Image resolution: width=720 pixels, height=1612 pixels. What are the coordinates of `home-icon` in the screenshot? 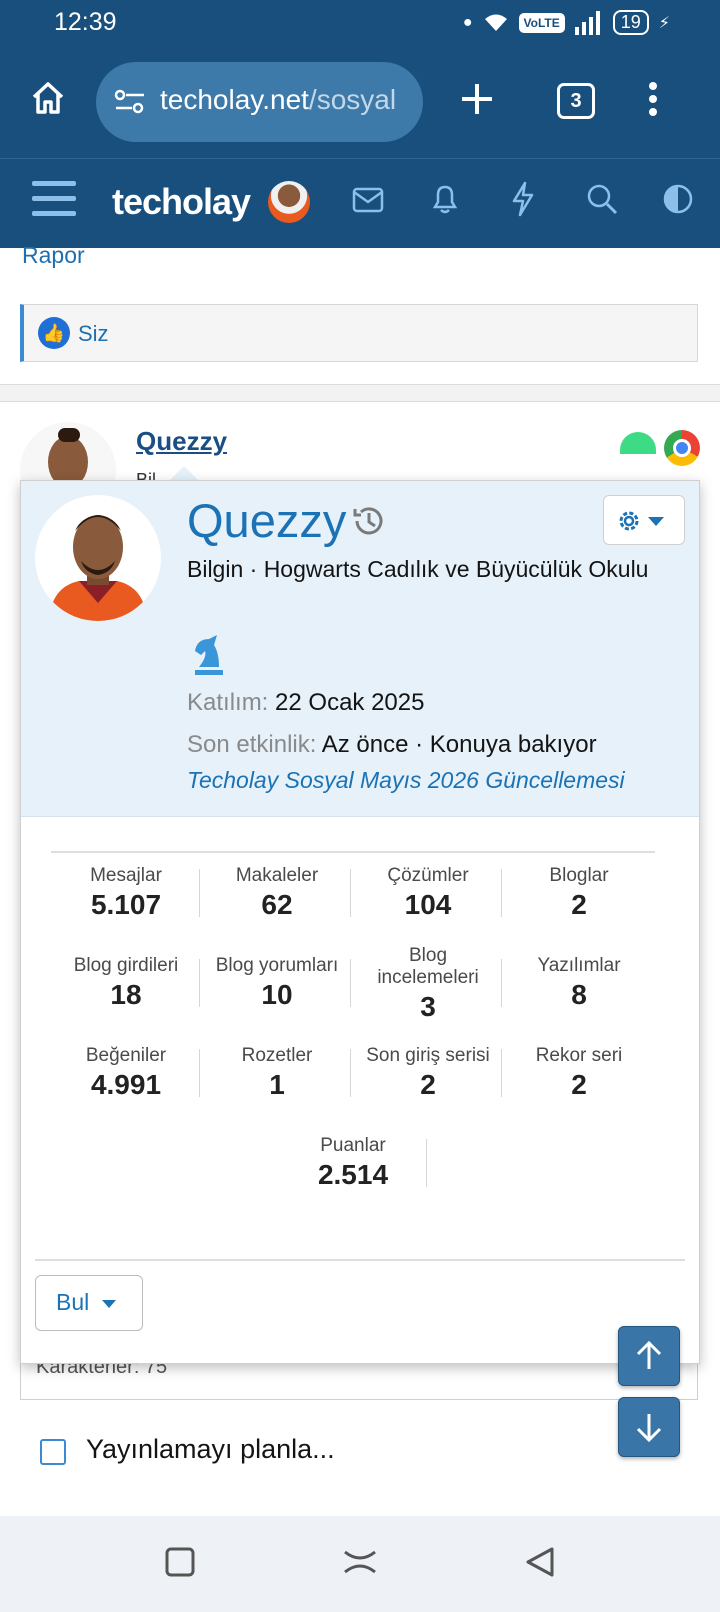 It's located at (48, 98).